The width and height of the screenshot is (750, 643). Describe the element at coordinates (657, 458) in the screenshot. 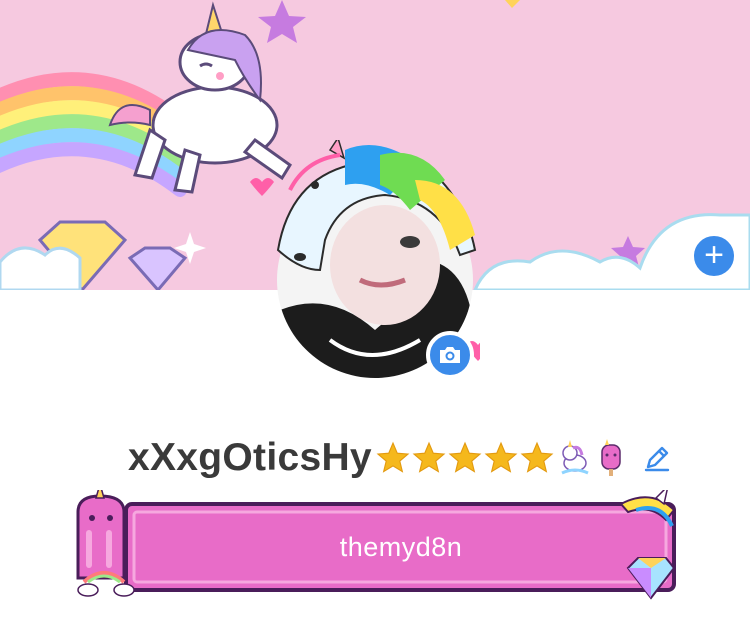

I see `pencil-icon` at that location.